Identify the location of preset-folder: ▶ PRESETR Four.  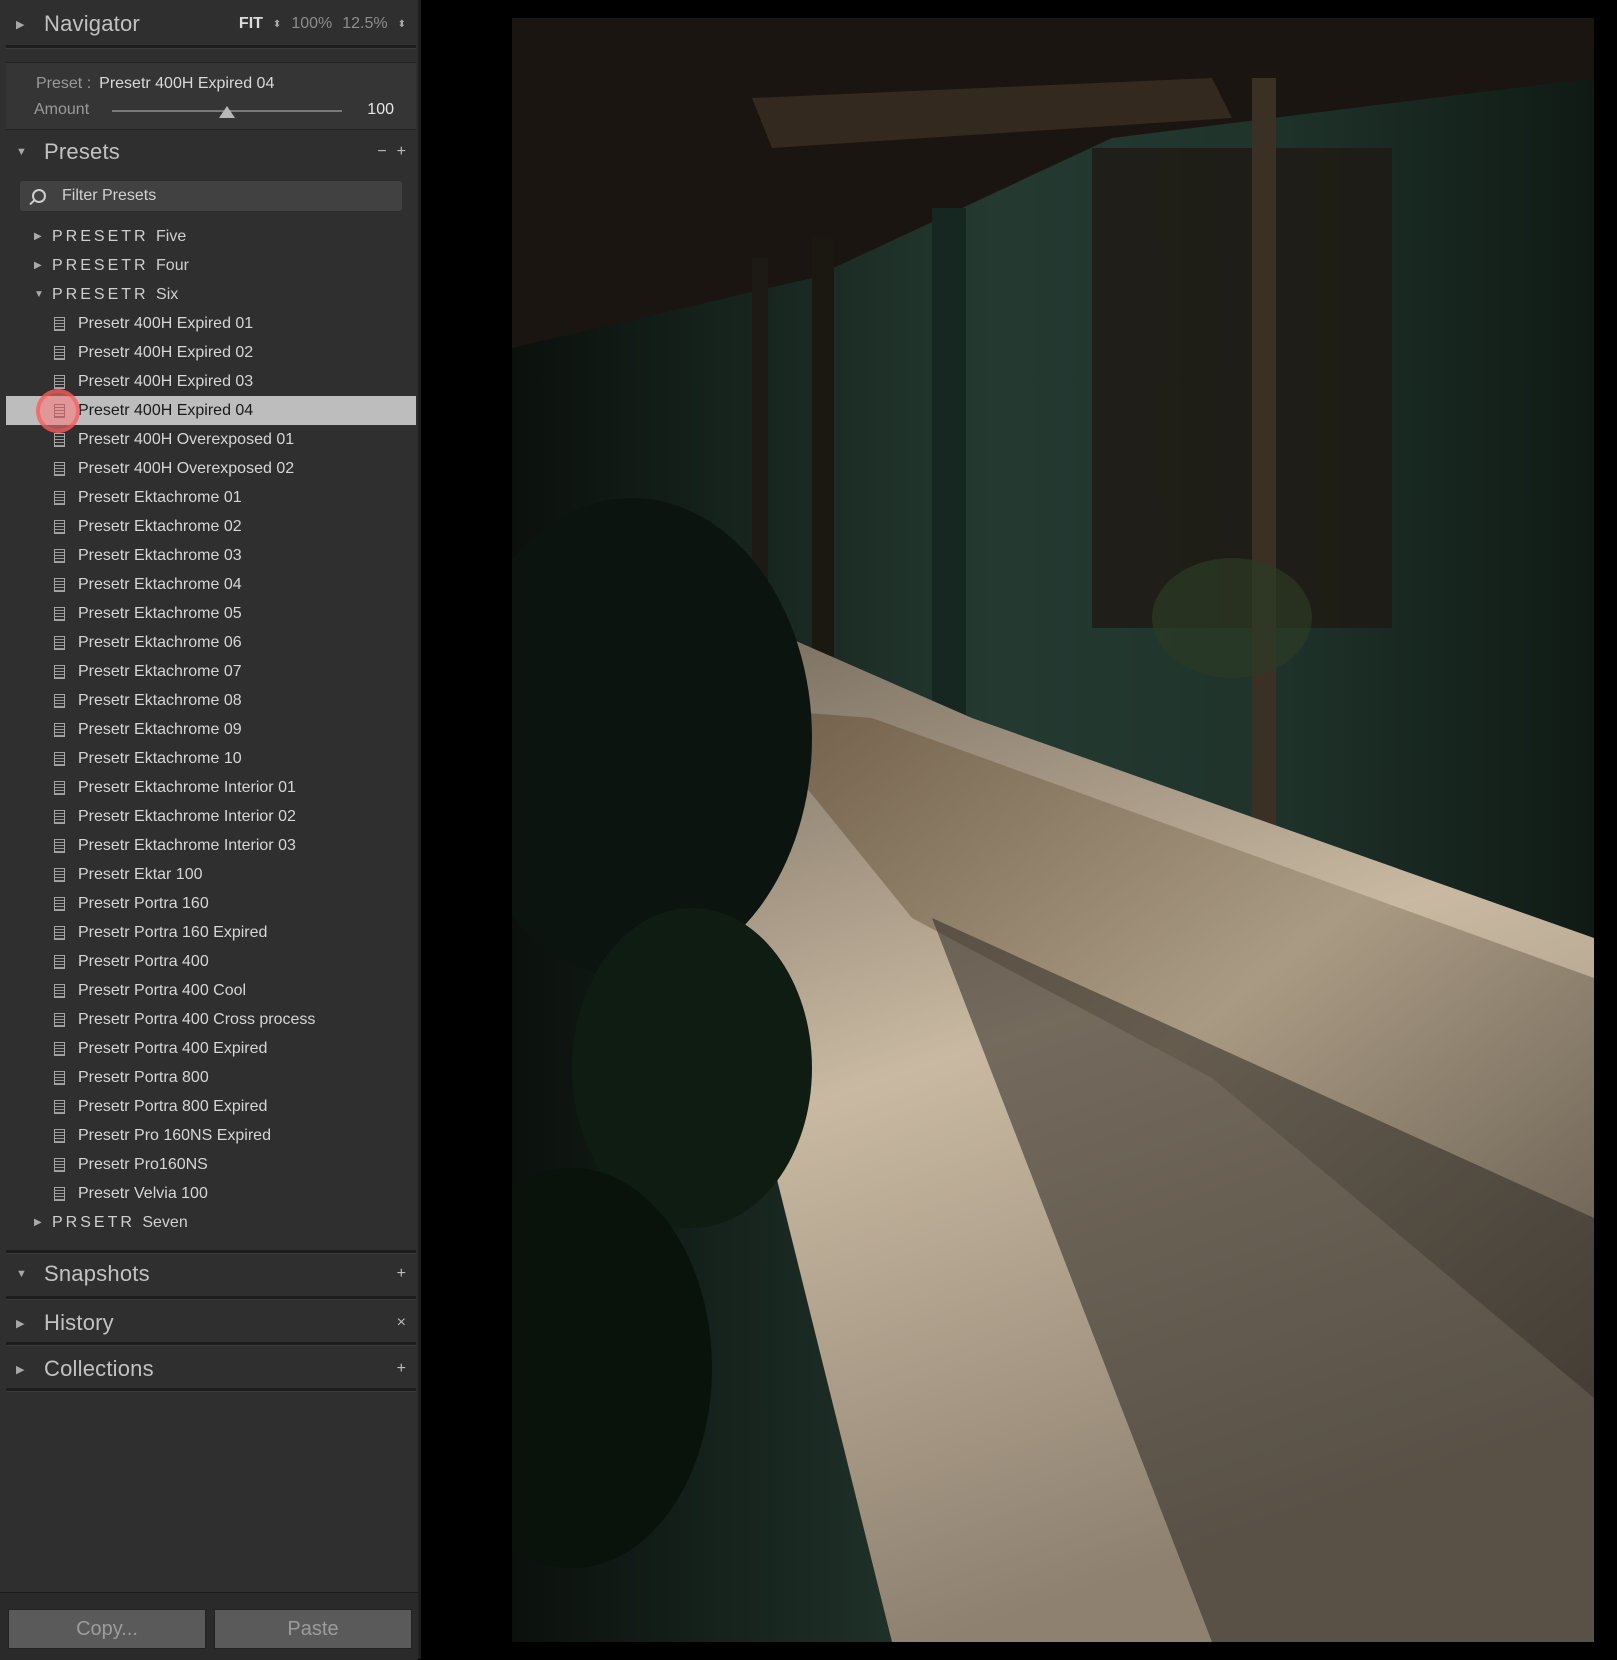
(211, 265).